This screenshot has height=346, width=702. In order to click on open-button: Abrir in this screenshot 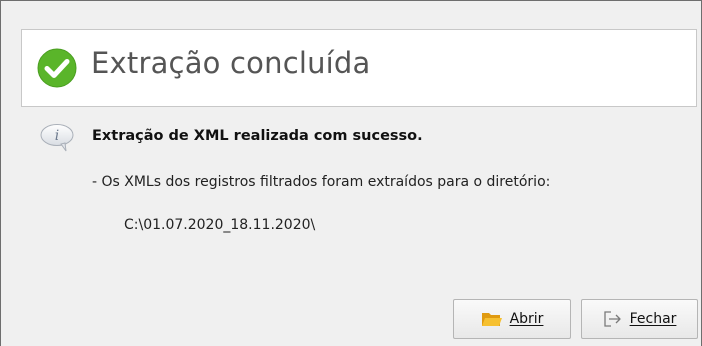, I will do `click(512, 319)`.